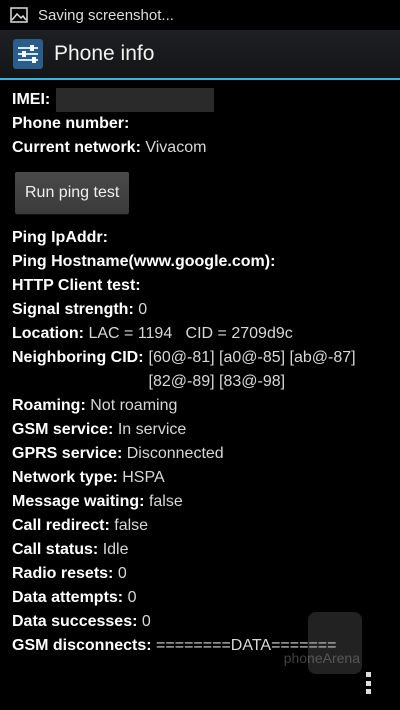  What do you see at coordinates (202, 526) in the screenshot?
I see `call-redirect-row: Call redirect: false` at bounding box center [202, 526].